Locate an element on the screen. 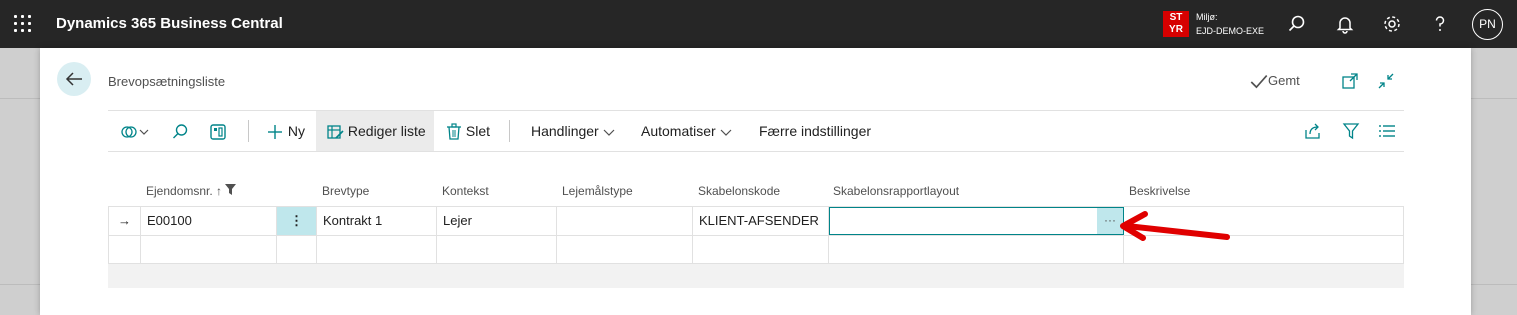  collapse-icon is located at coordinates (1386, 81).